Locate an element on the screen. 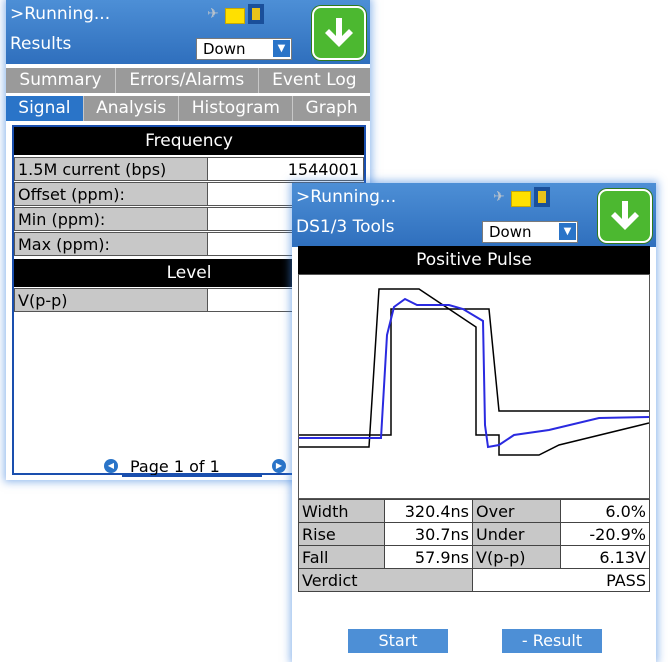 The height and width of the screenshot is (662, 668). row-value: 1544001 is located at coordinates (286, 169).